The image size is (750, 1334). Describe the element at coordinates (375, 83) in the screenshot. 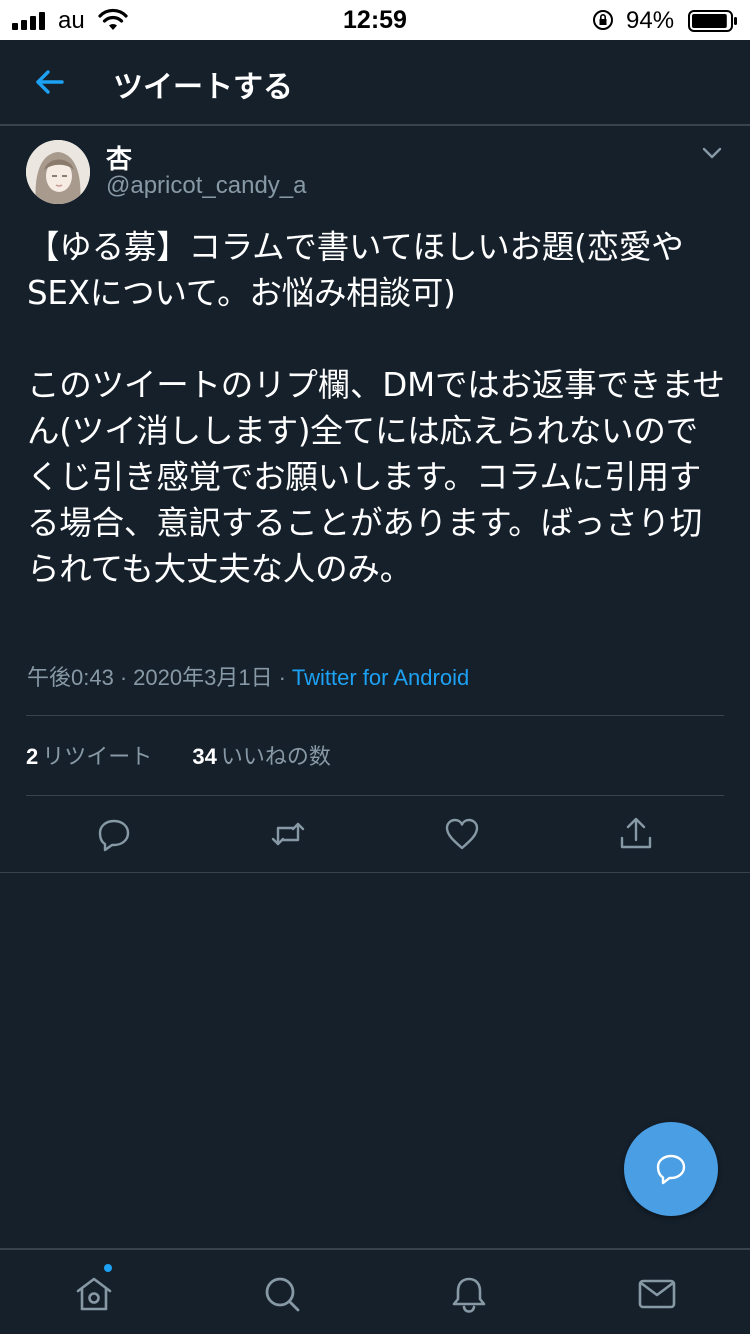

I see `header: ツイートする` at that location.